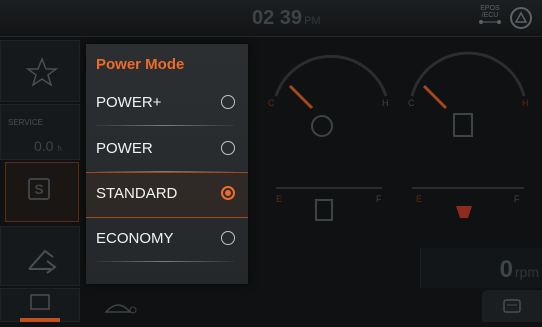 The width and height of the screenshot is (542, 327). What do you see at coordinates (385, 103) in the screenshot?
I see `coolant-max-label: H` at bounding box center [385, 103].